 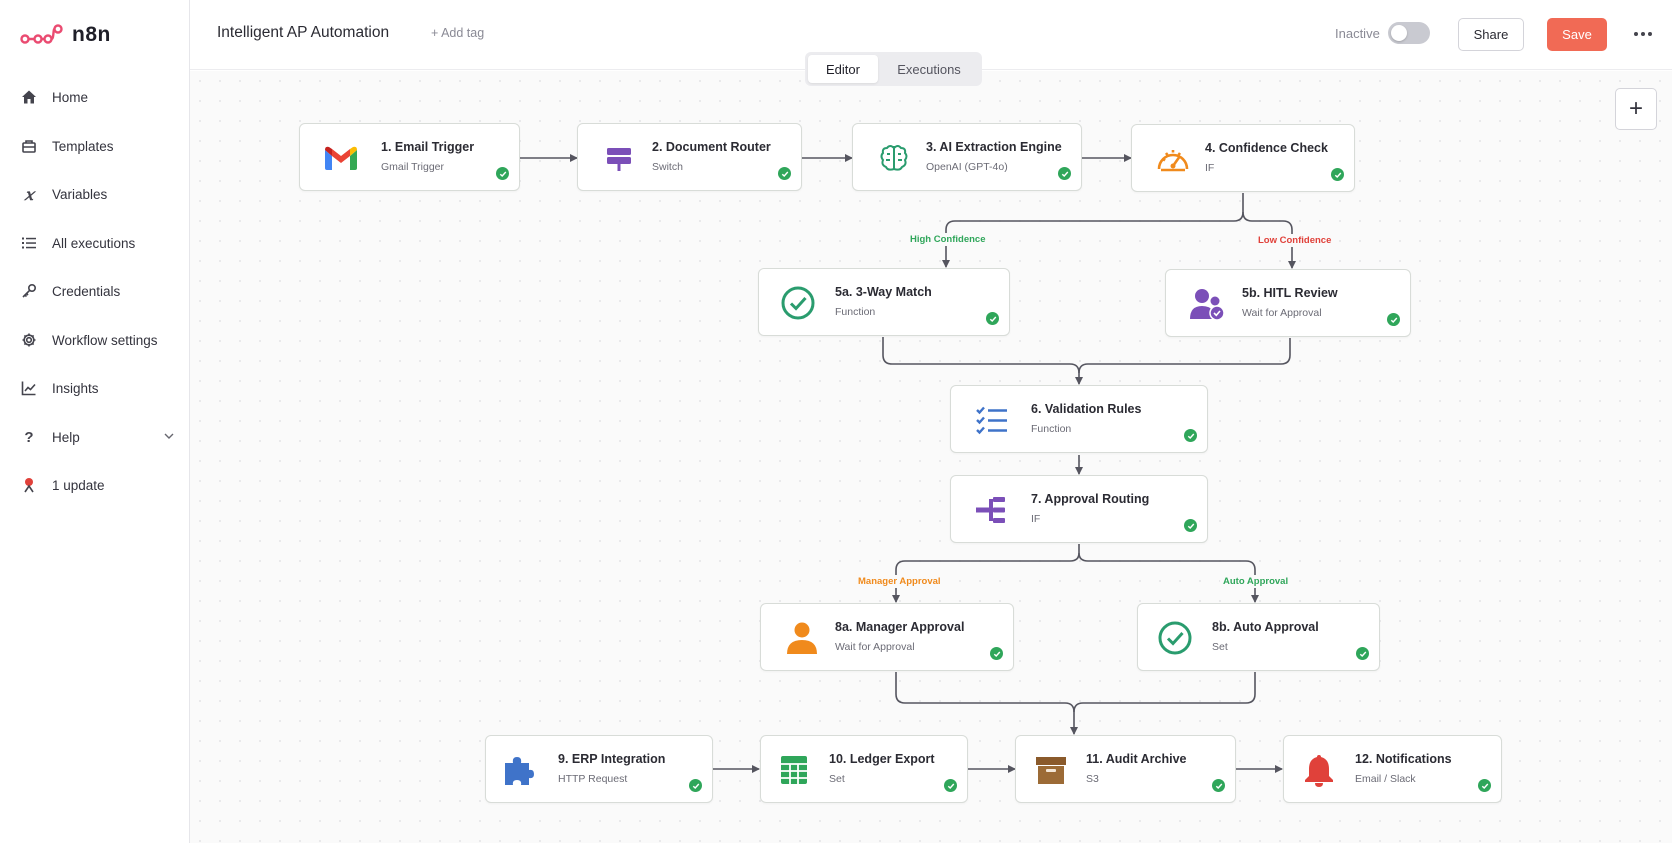 I want to click on node-title: 6. Validation Rules, so click(x=1086, y=409).